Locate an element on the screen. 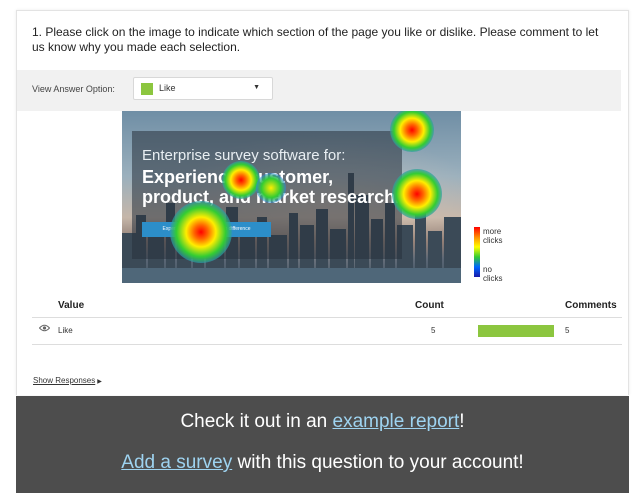 This screenshot has width=633, height=493. answer-option-select: Like ▼ is located at coordinates (203, 88).